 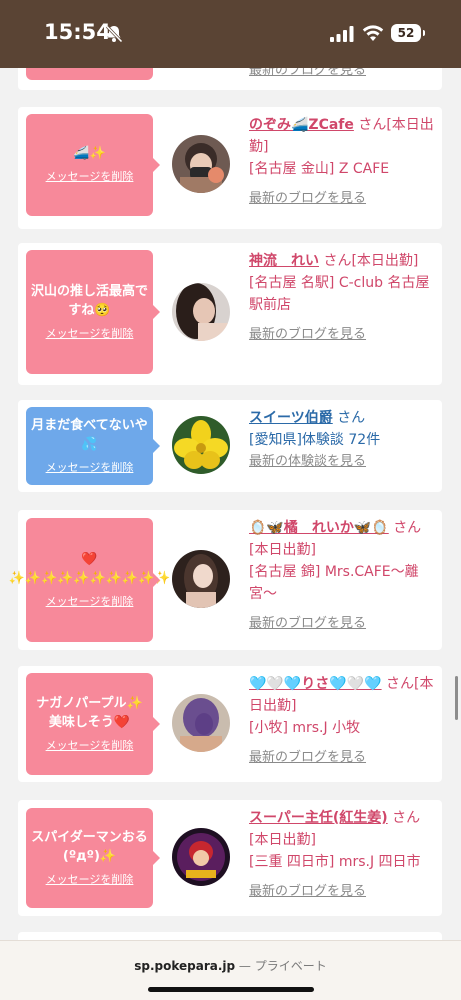 What do you see at coordinates (319, 169) in the screenshot?
I see `shop-info: [名古屋 金山] Z CAFE` at bounding box center [319, 169].